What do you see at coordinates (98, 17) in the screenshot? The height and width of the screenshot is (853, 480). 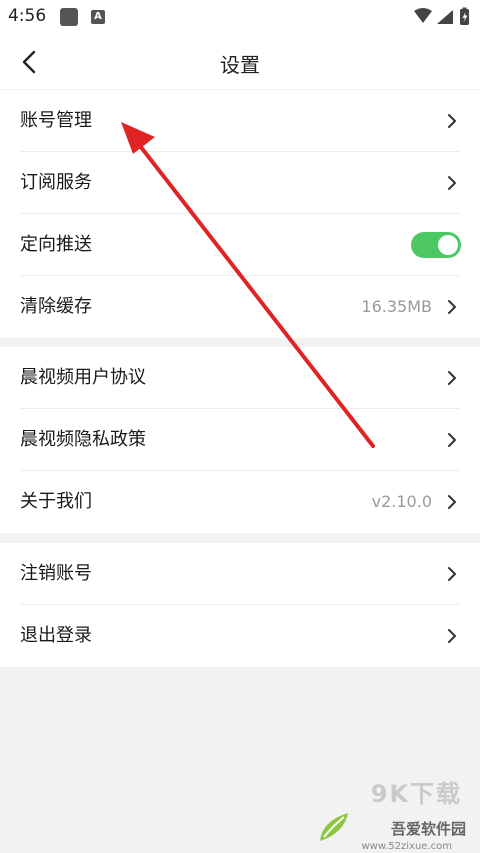 I see `notification-badge-icon: A` at bounding box center [98, 17].